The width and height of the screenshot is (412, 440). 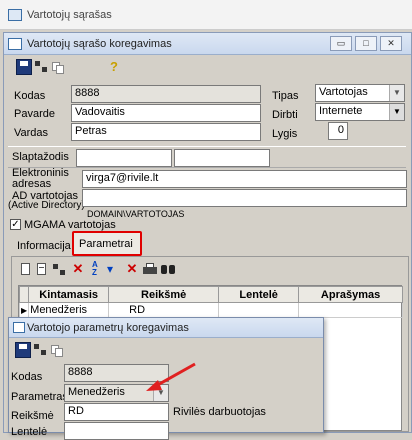 What do you see at coordinates (343, 92) in the screenshot?
I see `tipas-value: Vartotojas` at bounding box center [343, 92].